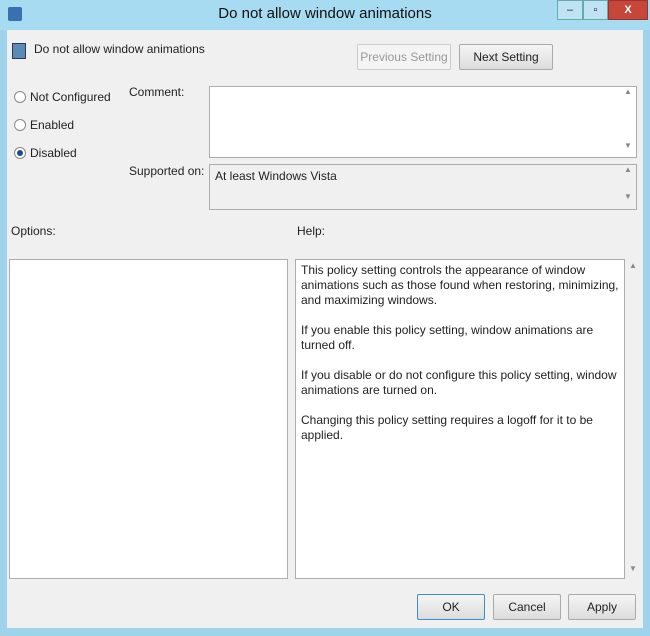 The width and height of the screenshot is (650, 636). I want to click on comment-input: ▲ ▼, so click(423, 122).